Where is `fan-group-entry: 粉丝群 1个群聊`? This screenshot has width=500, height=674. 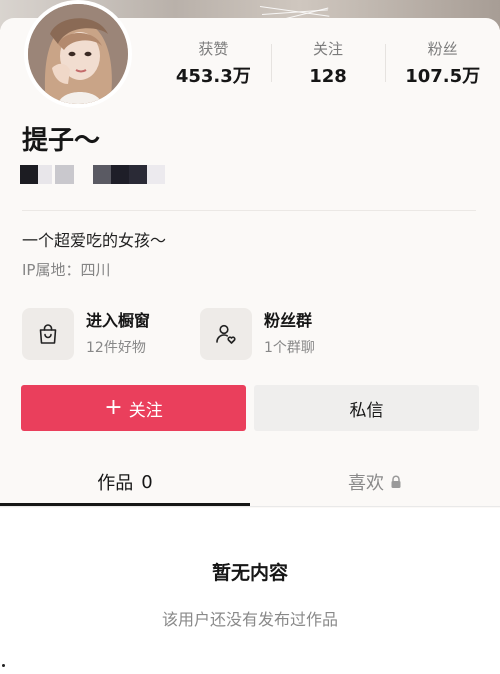 fan-group-entry: 粉丝群 1个群聊 is located at coordinates (257, 334).